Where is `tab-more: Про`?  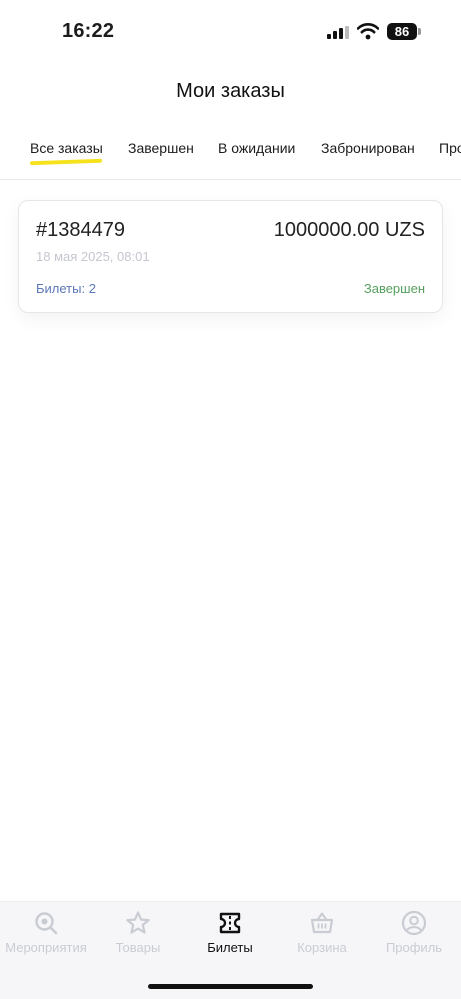 tab-more: Про is located at coordinates (450, 148).